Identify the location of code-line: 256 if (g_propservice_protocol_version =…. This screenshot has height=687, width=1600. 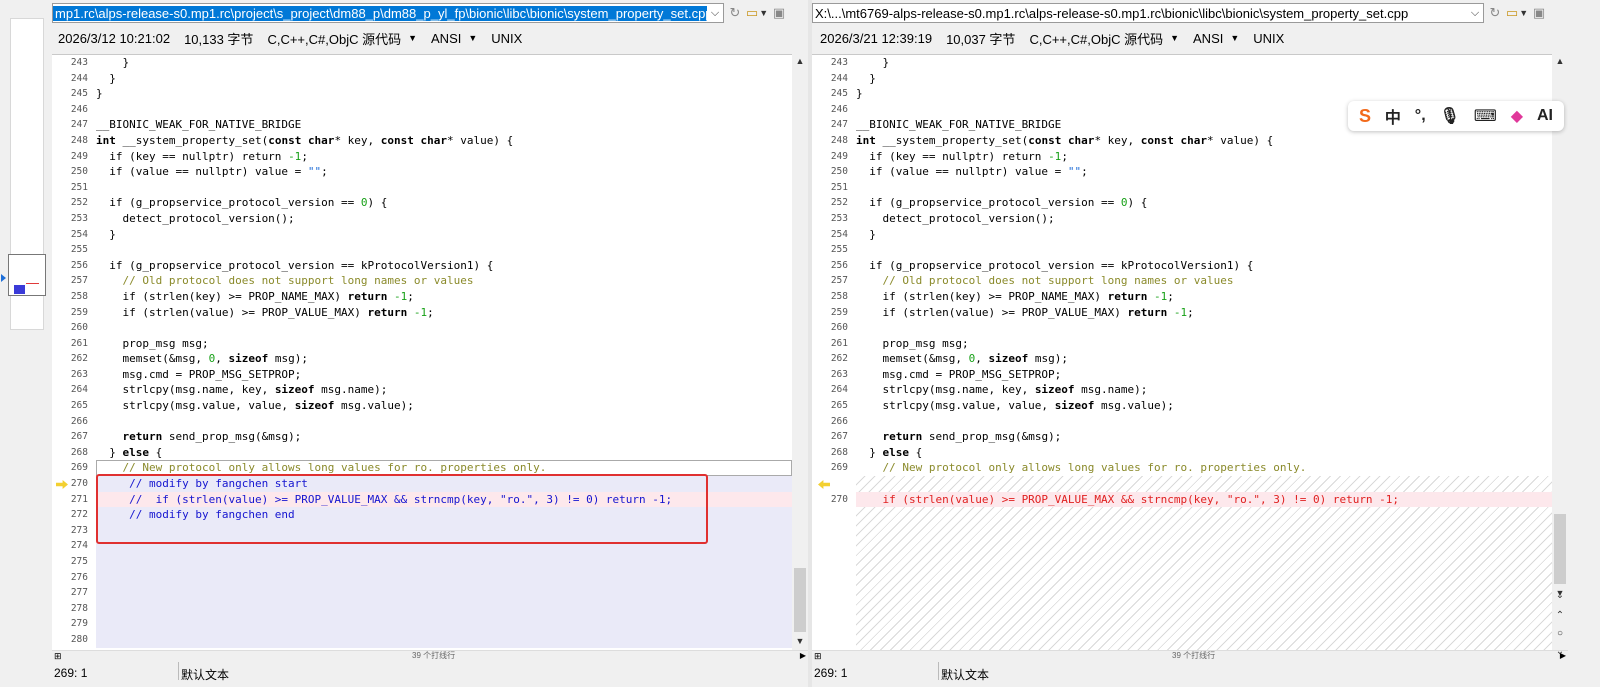
(282, 265).